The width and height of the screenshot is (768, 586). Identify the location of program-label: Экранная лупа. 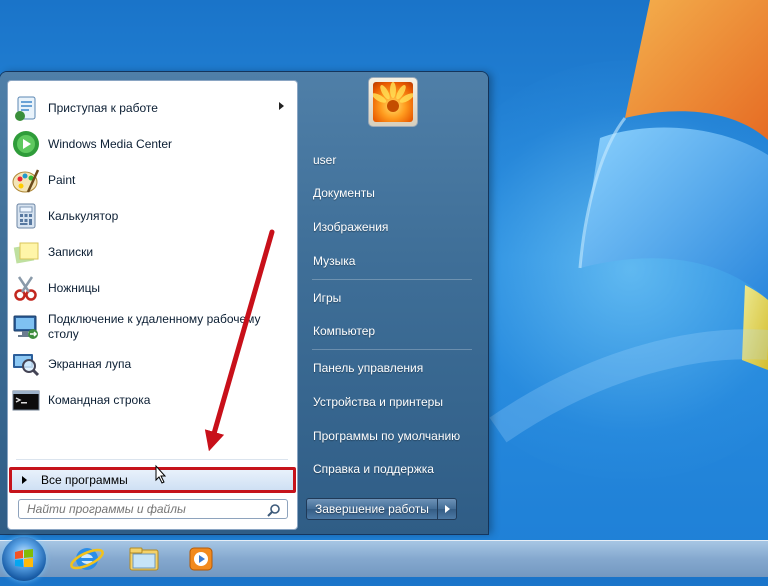
(90, 363).